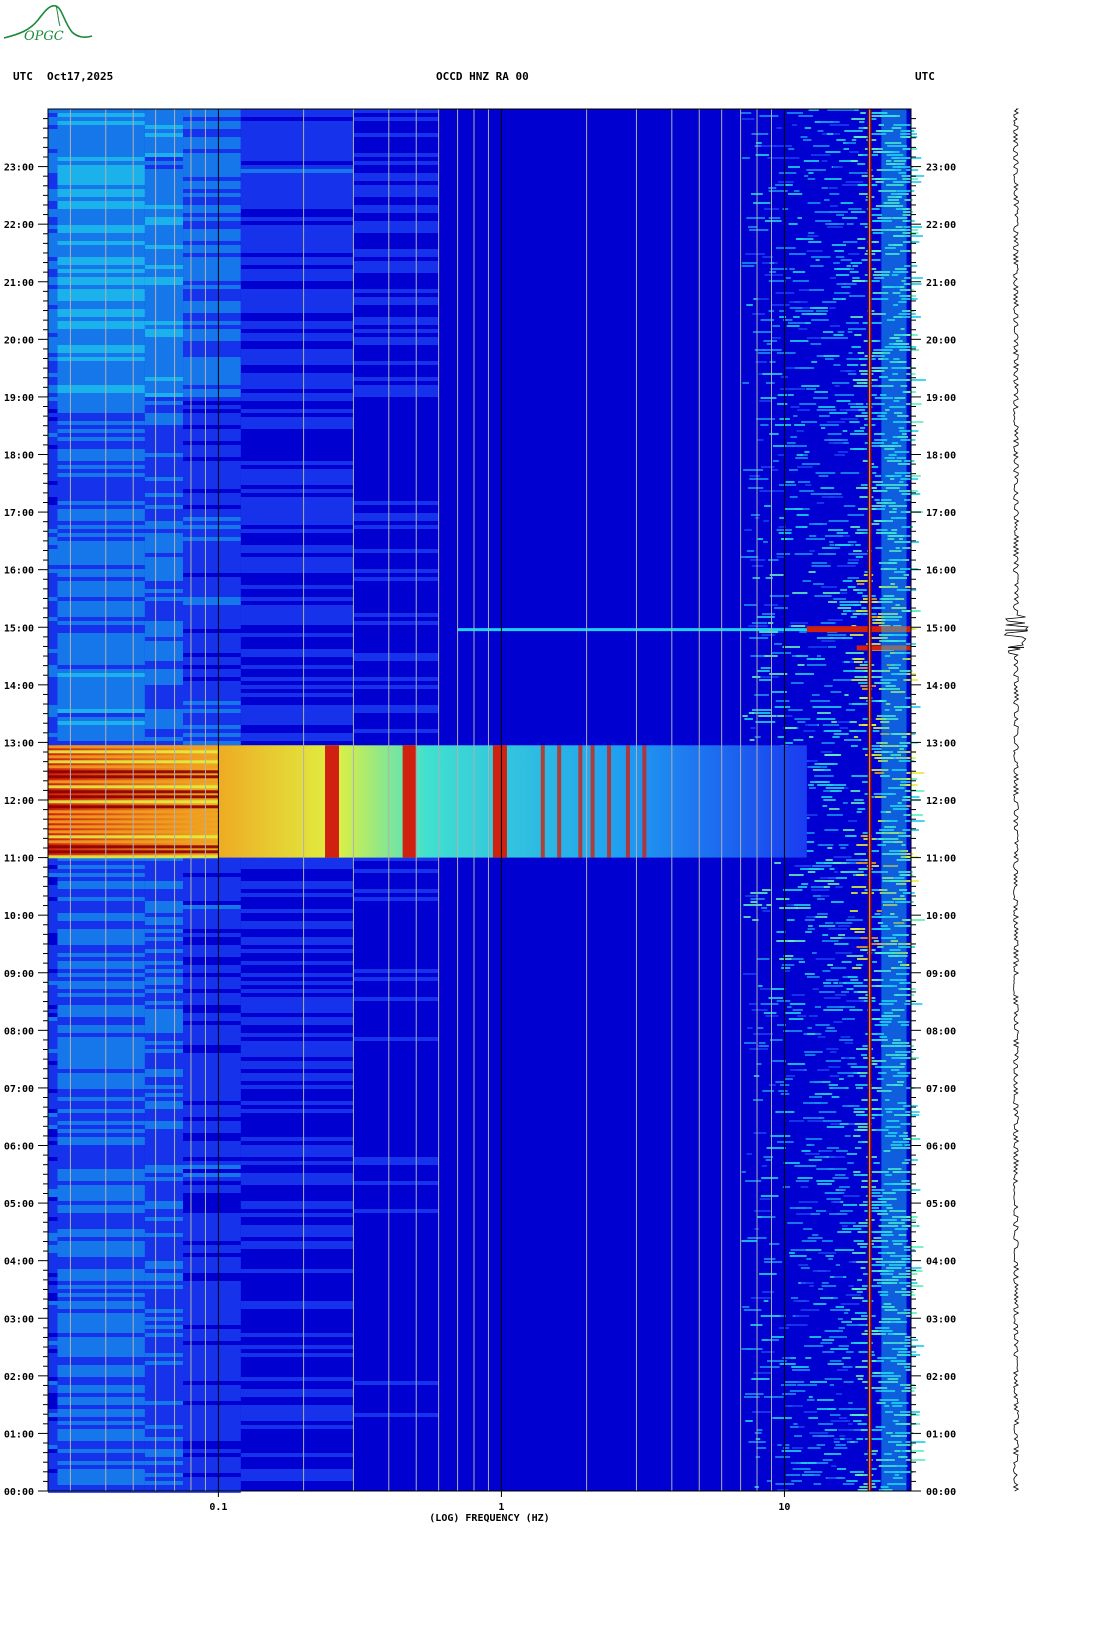  Describe the element at coordinates (941, 456) in the screenshot. I see `y-tick-label-right: 18:00` at that location.